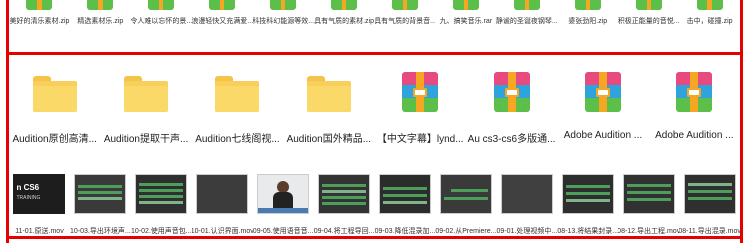 Image resolution: width=750 pixels, height=243 pixels. What do you see at coordinates (39, 231) in the screenshot?
I see `video-name: 11-01.原送.mov` at bounding box center [39, 231].